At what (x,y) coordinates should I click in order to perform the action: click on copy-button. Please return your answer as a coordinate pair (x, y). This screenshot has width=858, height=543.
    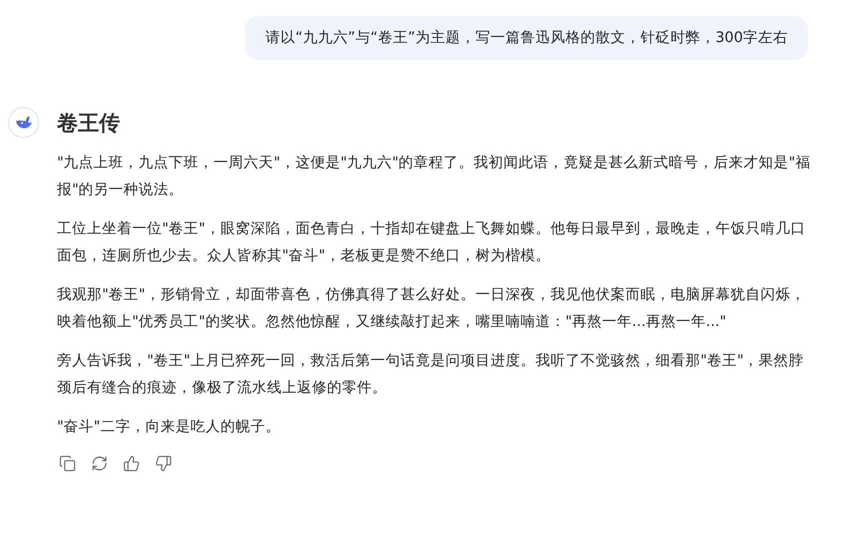
    Looking at the image, I should click on (67, 463).